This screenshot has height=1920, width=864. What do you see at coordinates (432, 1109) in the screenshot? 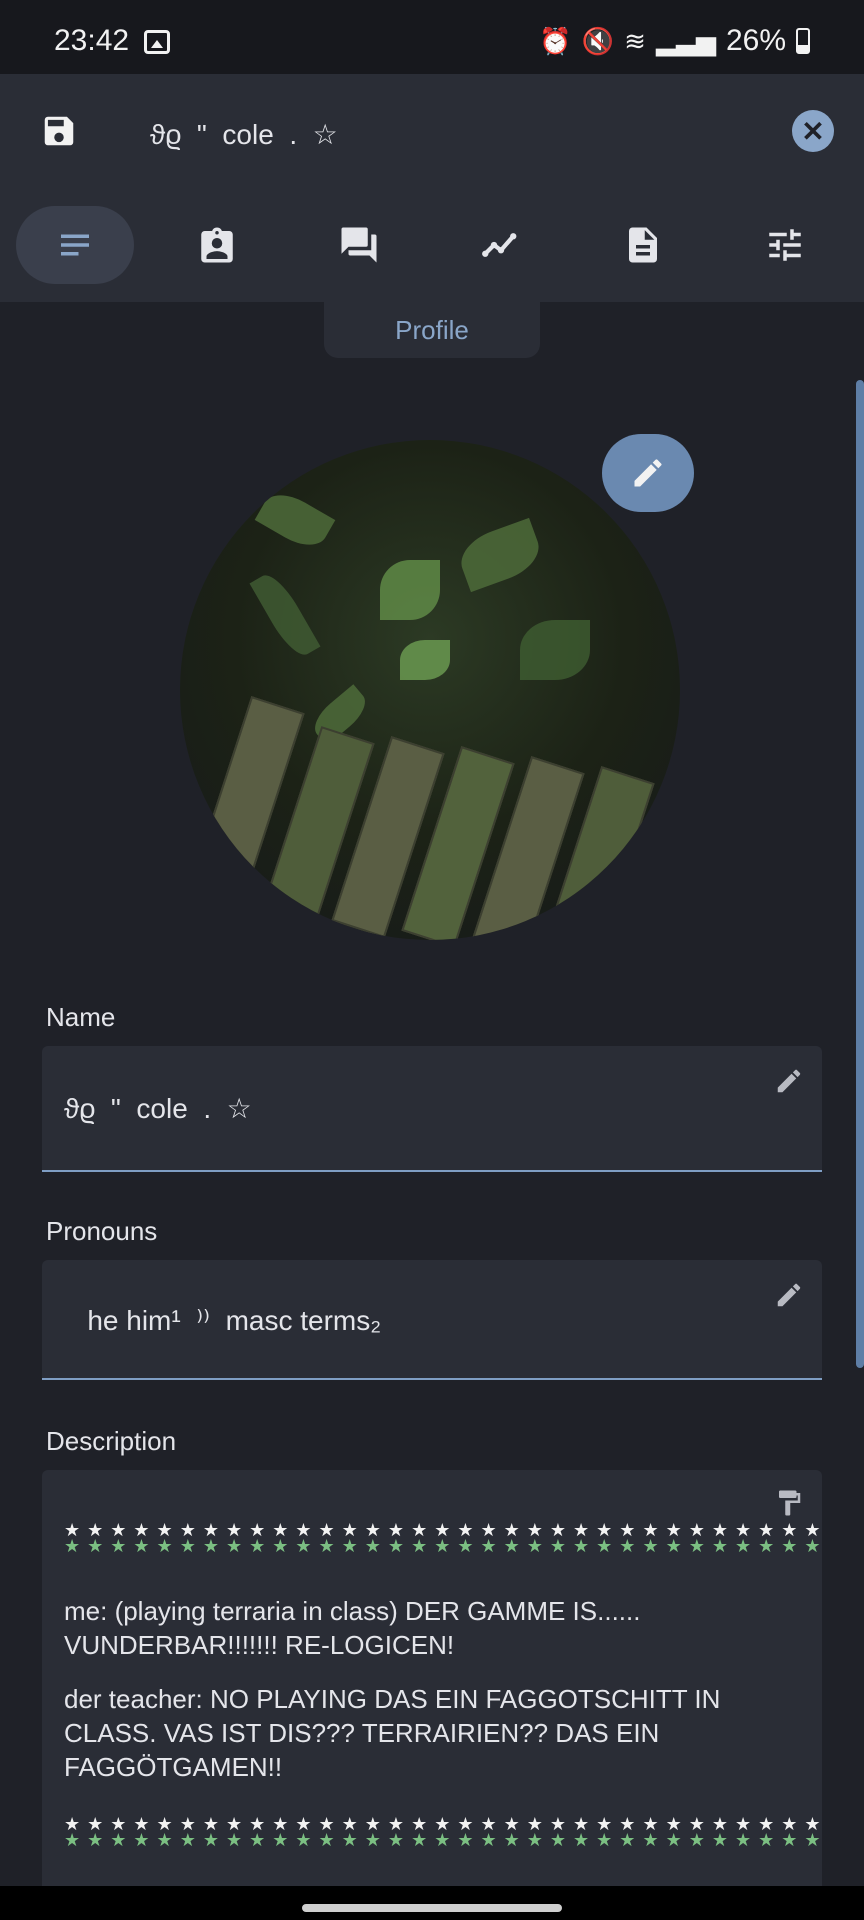
I see `name-field: ϑϱ " cole . ☆` at bounding box center [432, 1109].